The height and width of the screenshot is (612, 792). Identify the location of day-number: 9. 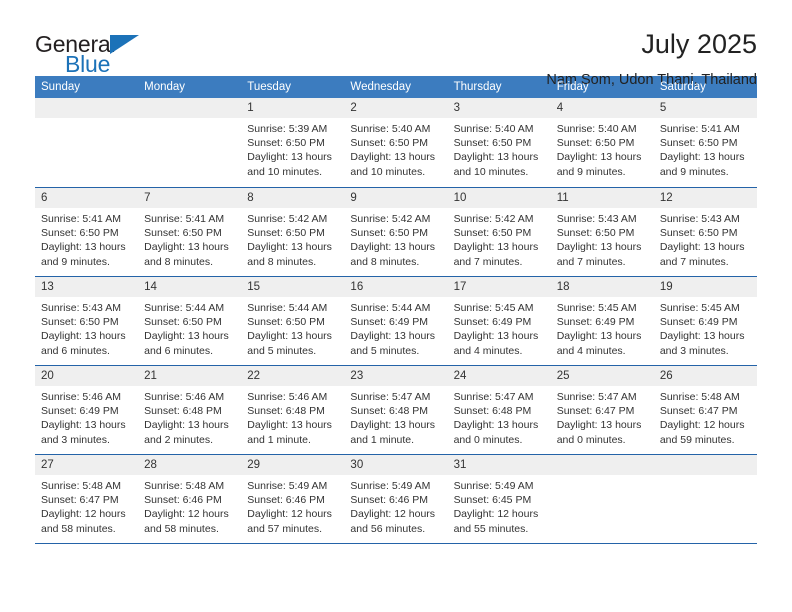
(396, 198).